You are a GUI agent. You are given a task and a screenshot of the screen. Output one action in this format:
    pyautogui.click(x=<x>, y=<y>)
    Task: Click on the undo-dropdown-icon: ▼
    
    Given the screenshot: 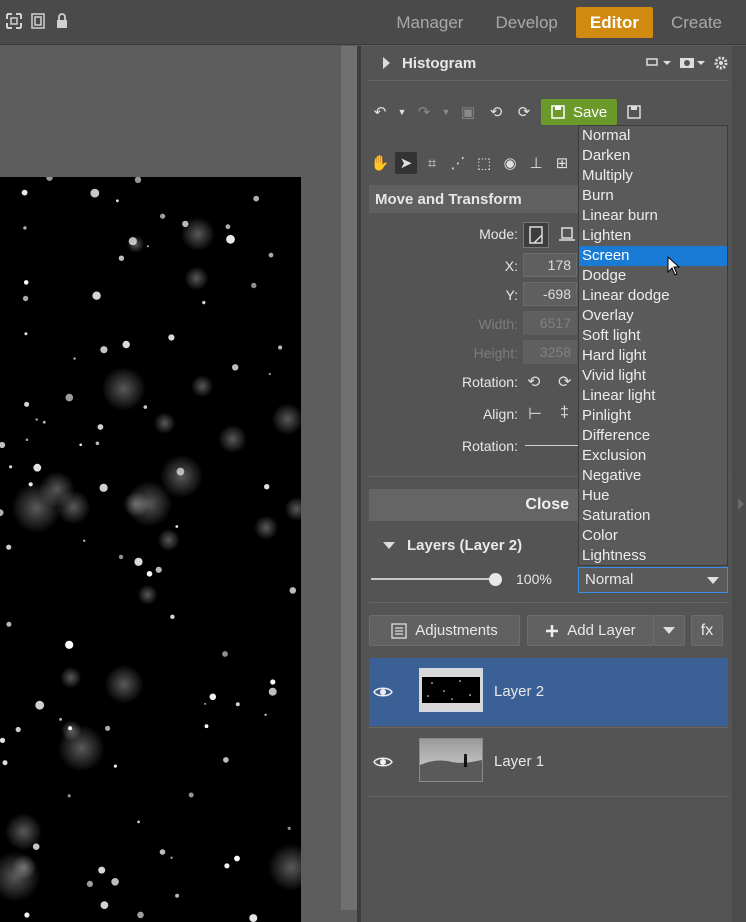 What is the action you would take?
    pyautogui.click(x=402, y=112)
    